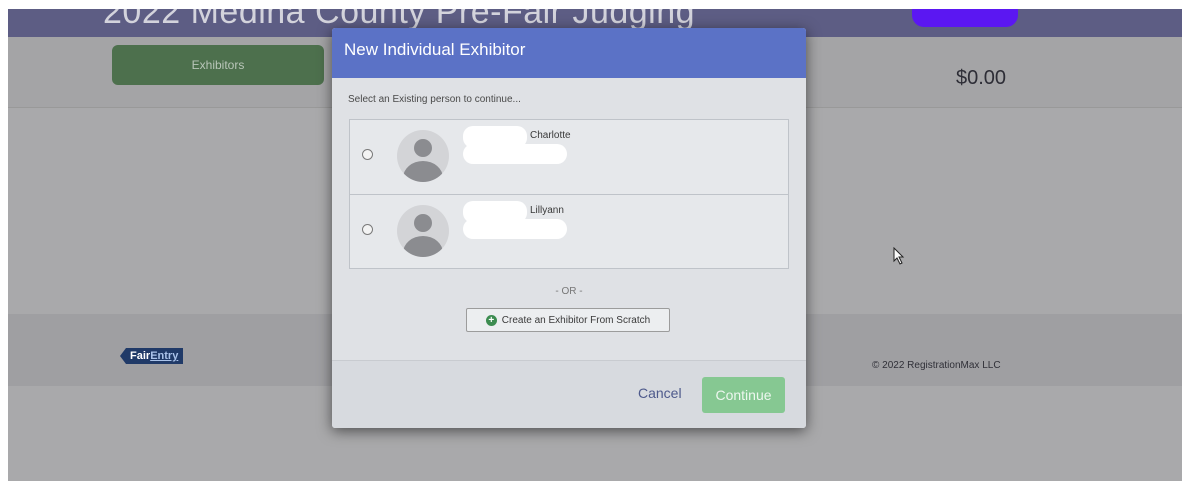 This screenshot has height=481, width=1182. I want to click on create-exhibitor-label: Create an Exhibitor From Scratch, so click(576, 320).